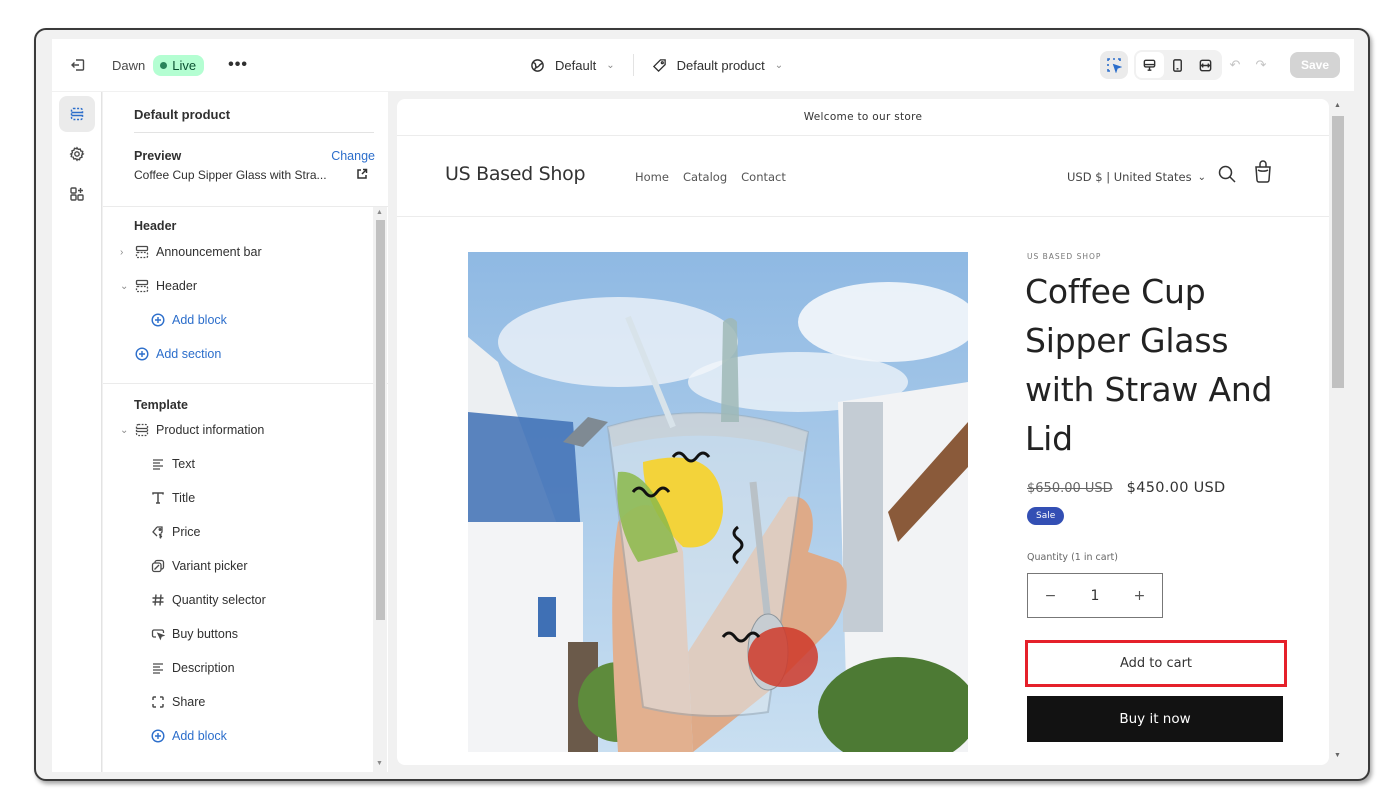 The width and height of the screenshot is (1398, 800). I want to click on rail-item-theme-settings, so click(77, 154).